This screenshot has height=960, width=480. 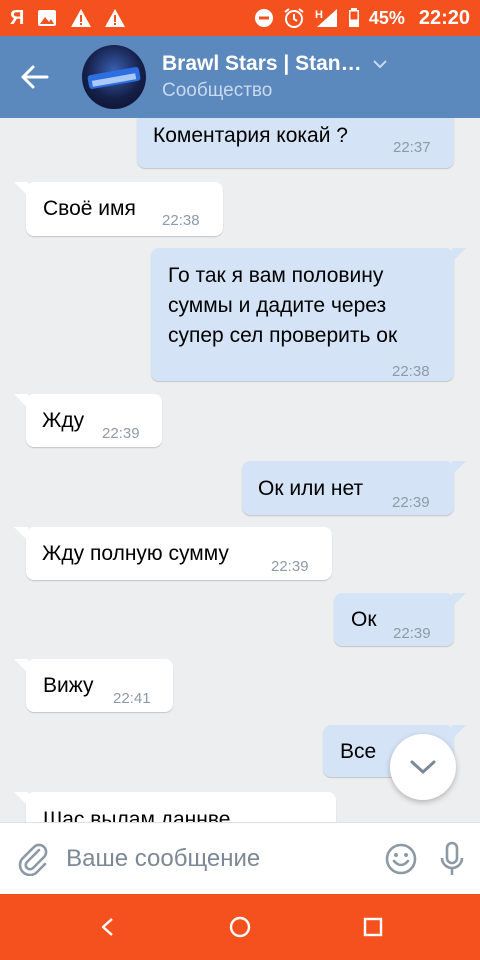 I want to click on recents-square-icon, so click(x=373, y=927).